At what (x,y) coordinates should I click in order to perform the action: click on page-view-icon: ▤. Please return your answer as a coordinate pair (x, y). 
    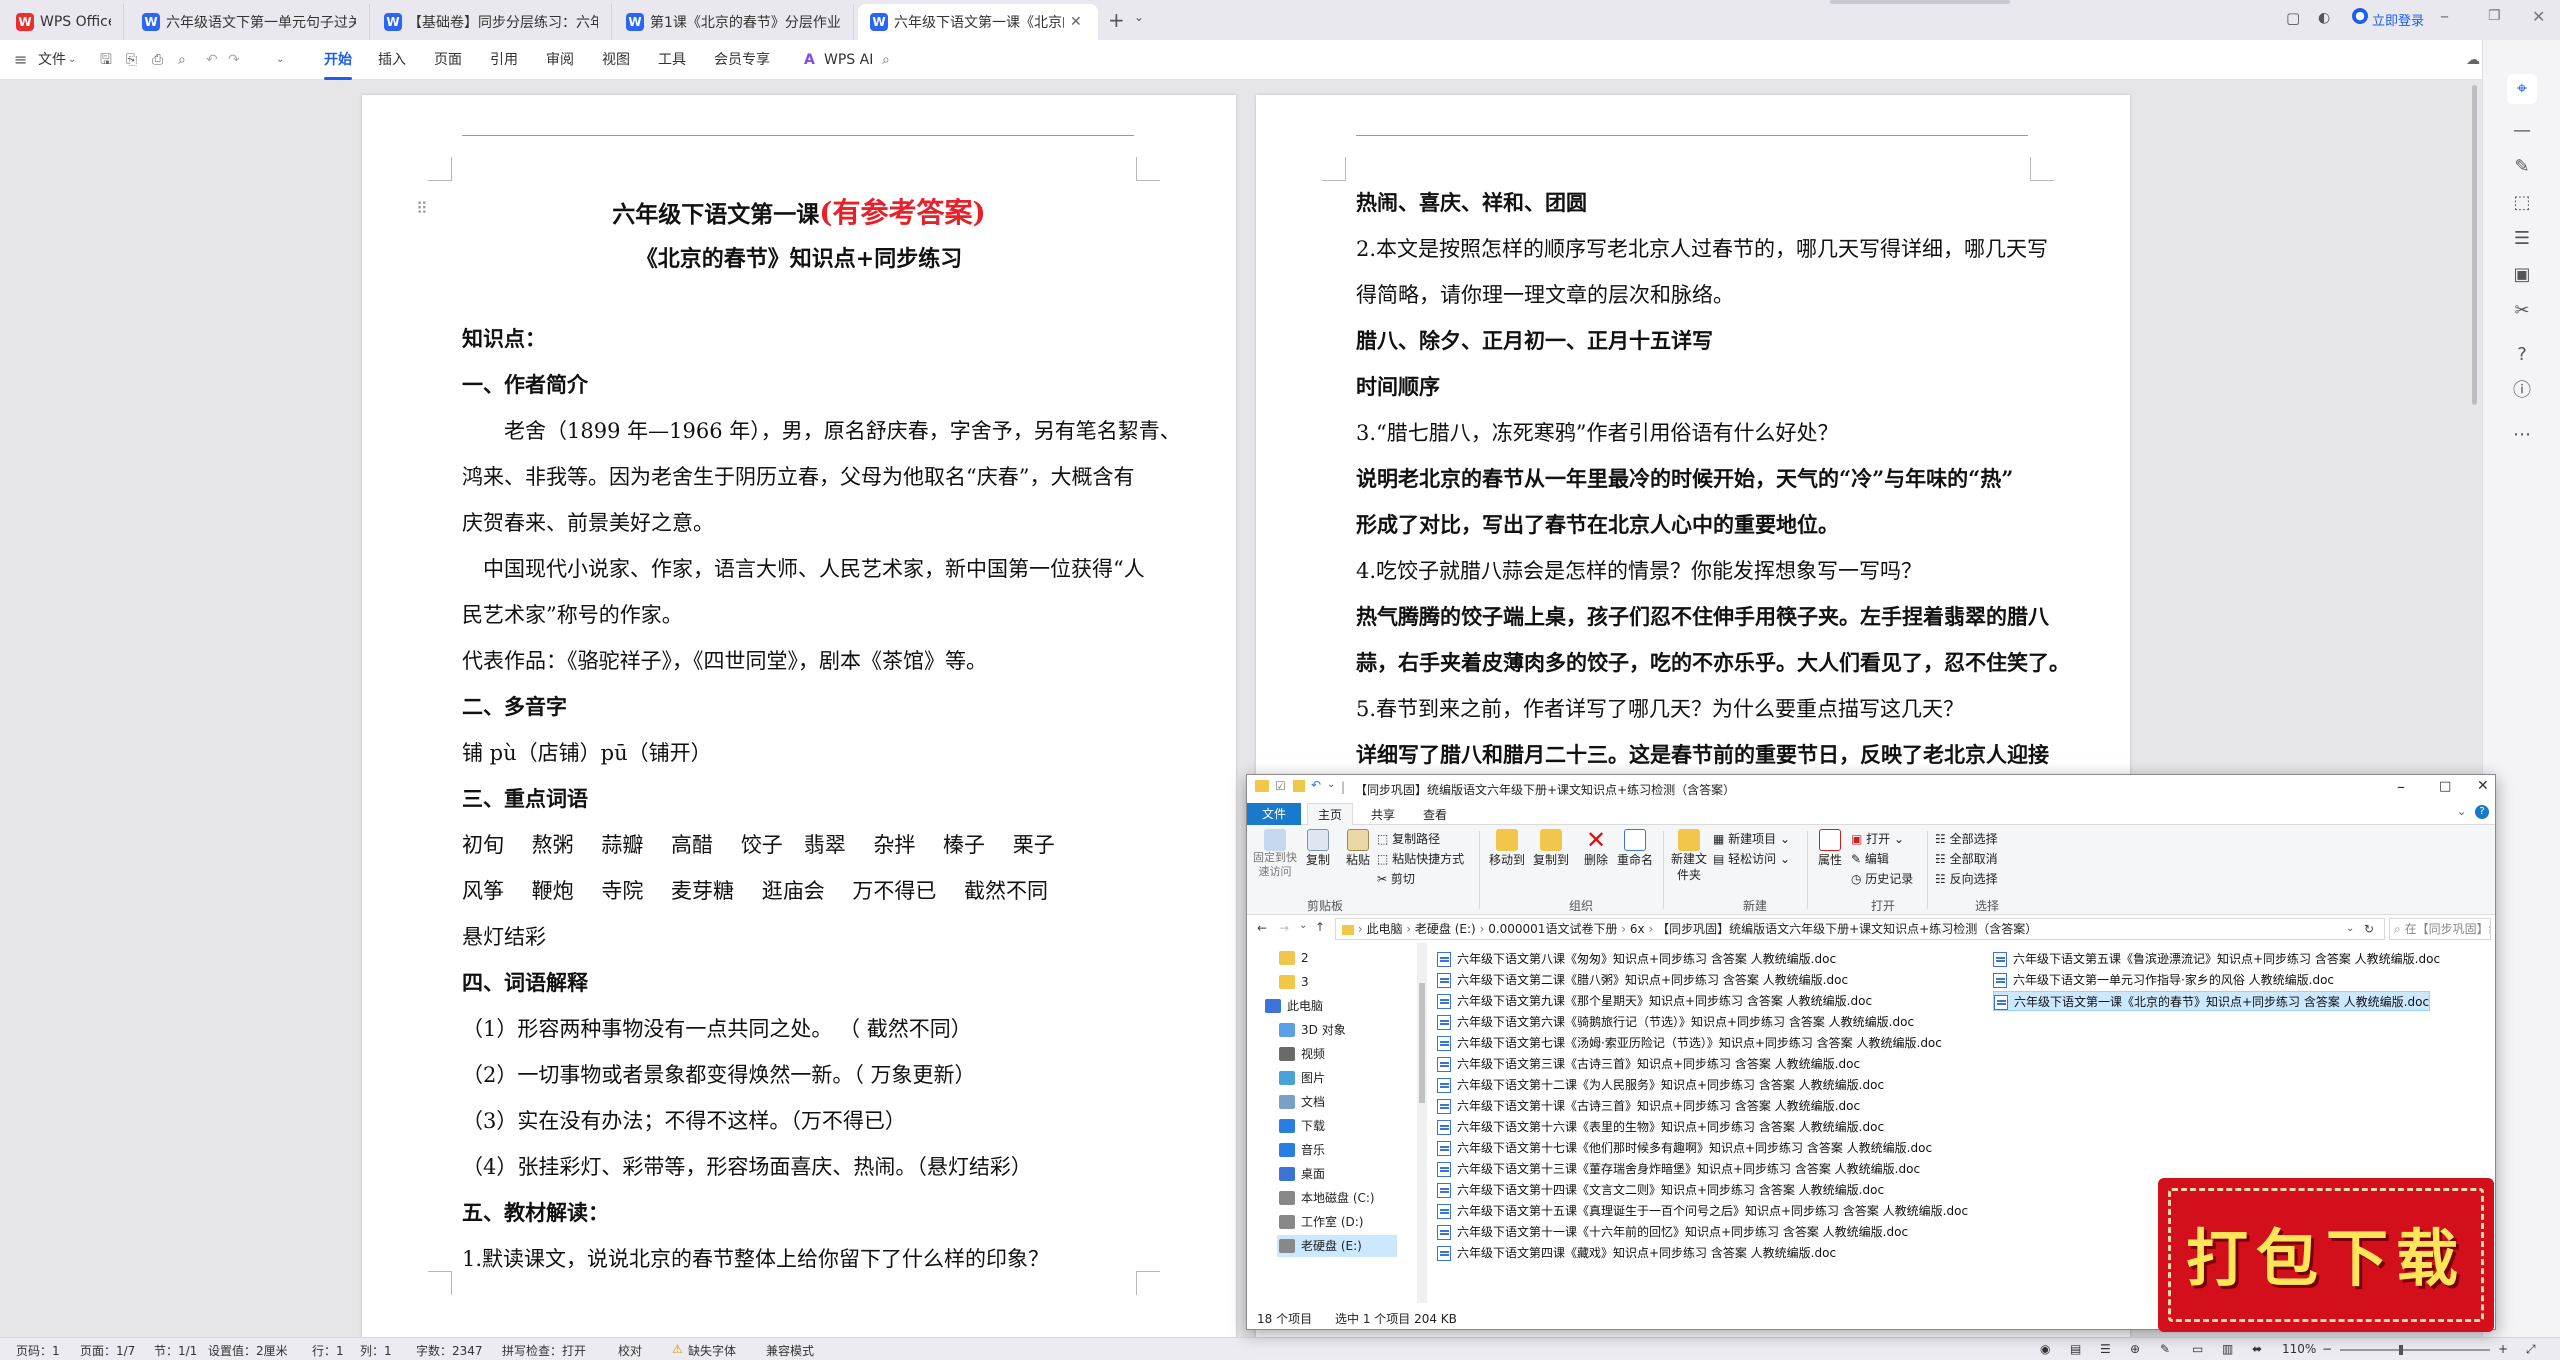
    Looking at the image, I should click on (2075, 1349).